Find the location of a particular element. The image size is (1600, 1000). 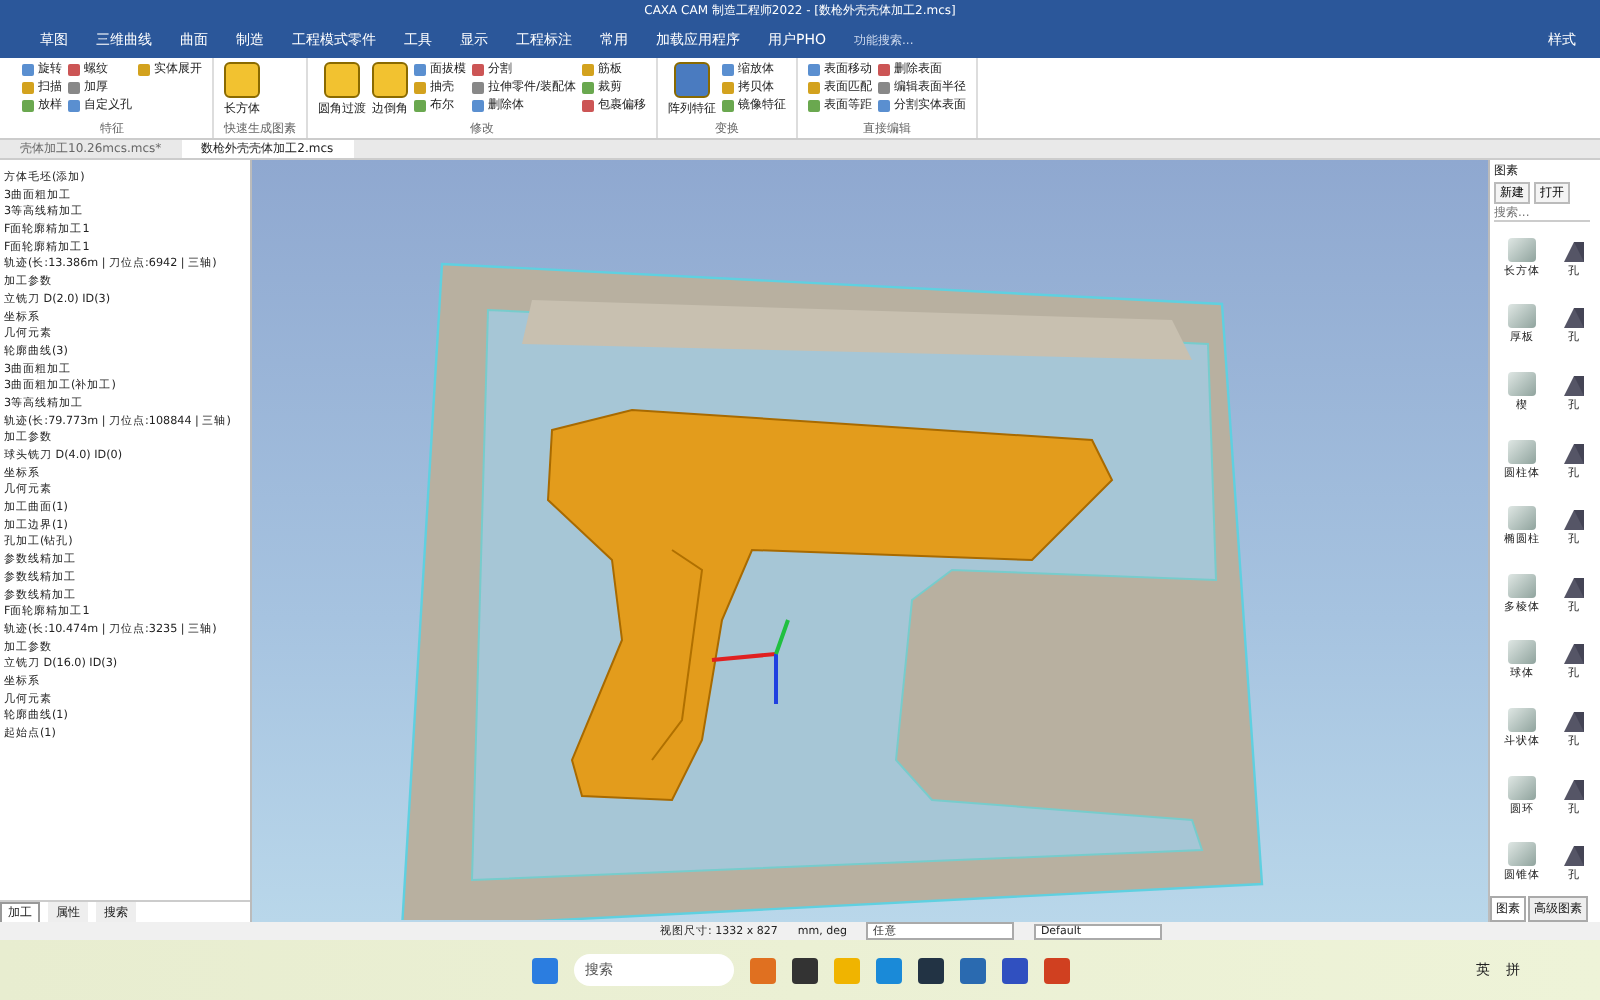

browser-icon is located at coordinates (888, 970).